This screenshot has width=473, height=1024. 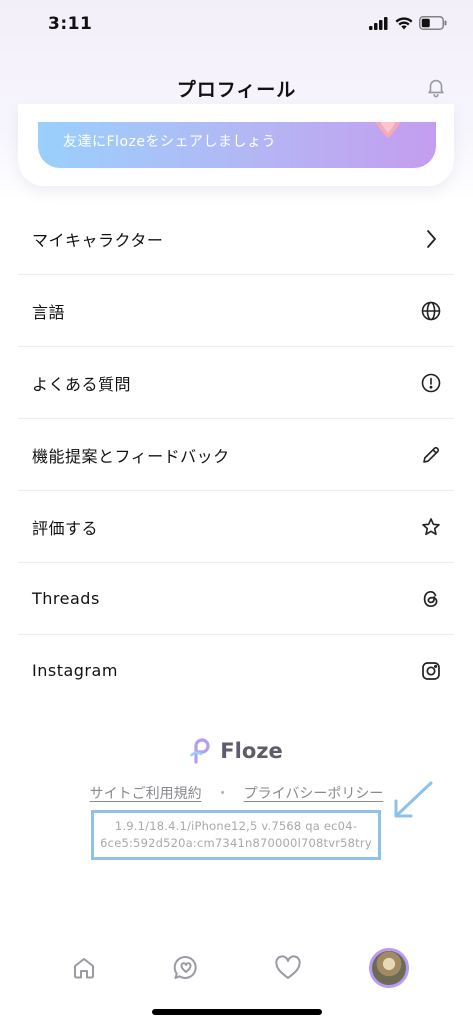 I want to click on threads-icon, so click(x=431, y=599).